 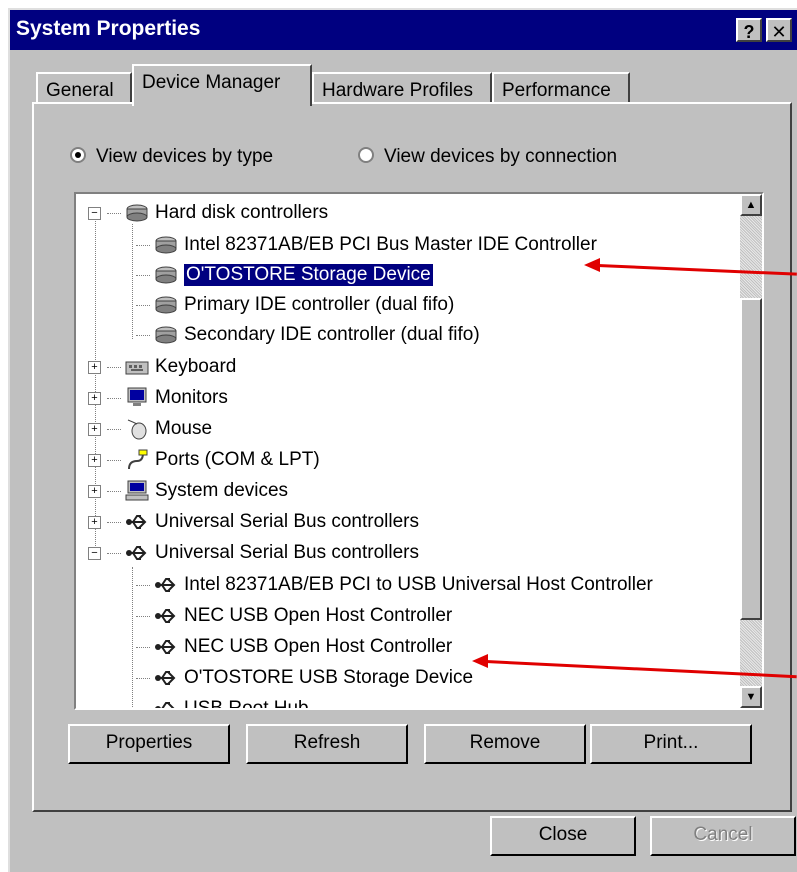 I want to click on tree-item-label: O'TOSTORE USB Storage Device, so click(x=329, y=677).